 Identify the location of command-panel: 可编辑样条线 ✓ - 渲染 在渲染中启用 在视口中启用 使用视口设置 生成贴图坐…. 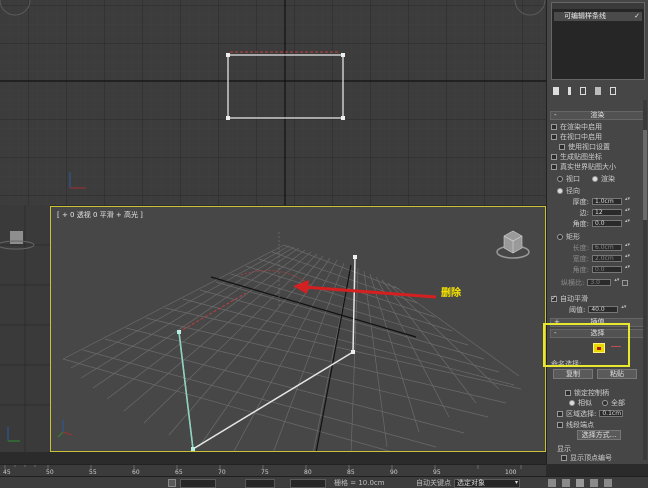
(597, 232).